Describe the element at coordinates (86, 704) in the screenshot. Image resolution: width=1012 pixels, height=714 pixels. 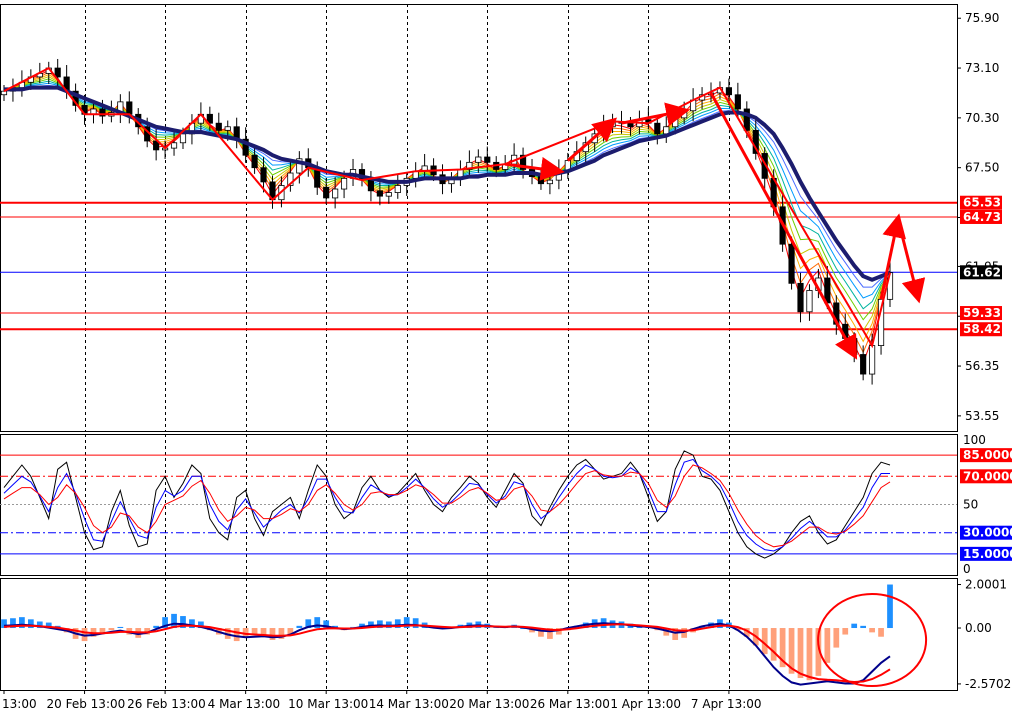
I see `x-tick-label: 20 Feb 13:00` at that location.